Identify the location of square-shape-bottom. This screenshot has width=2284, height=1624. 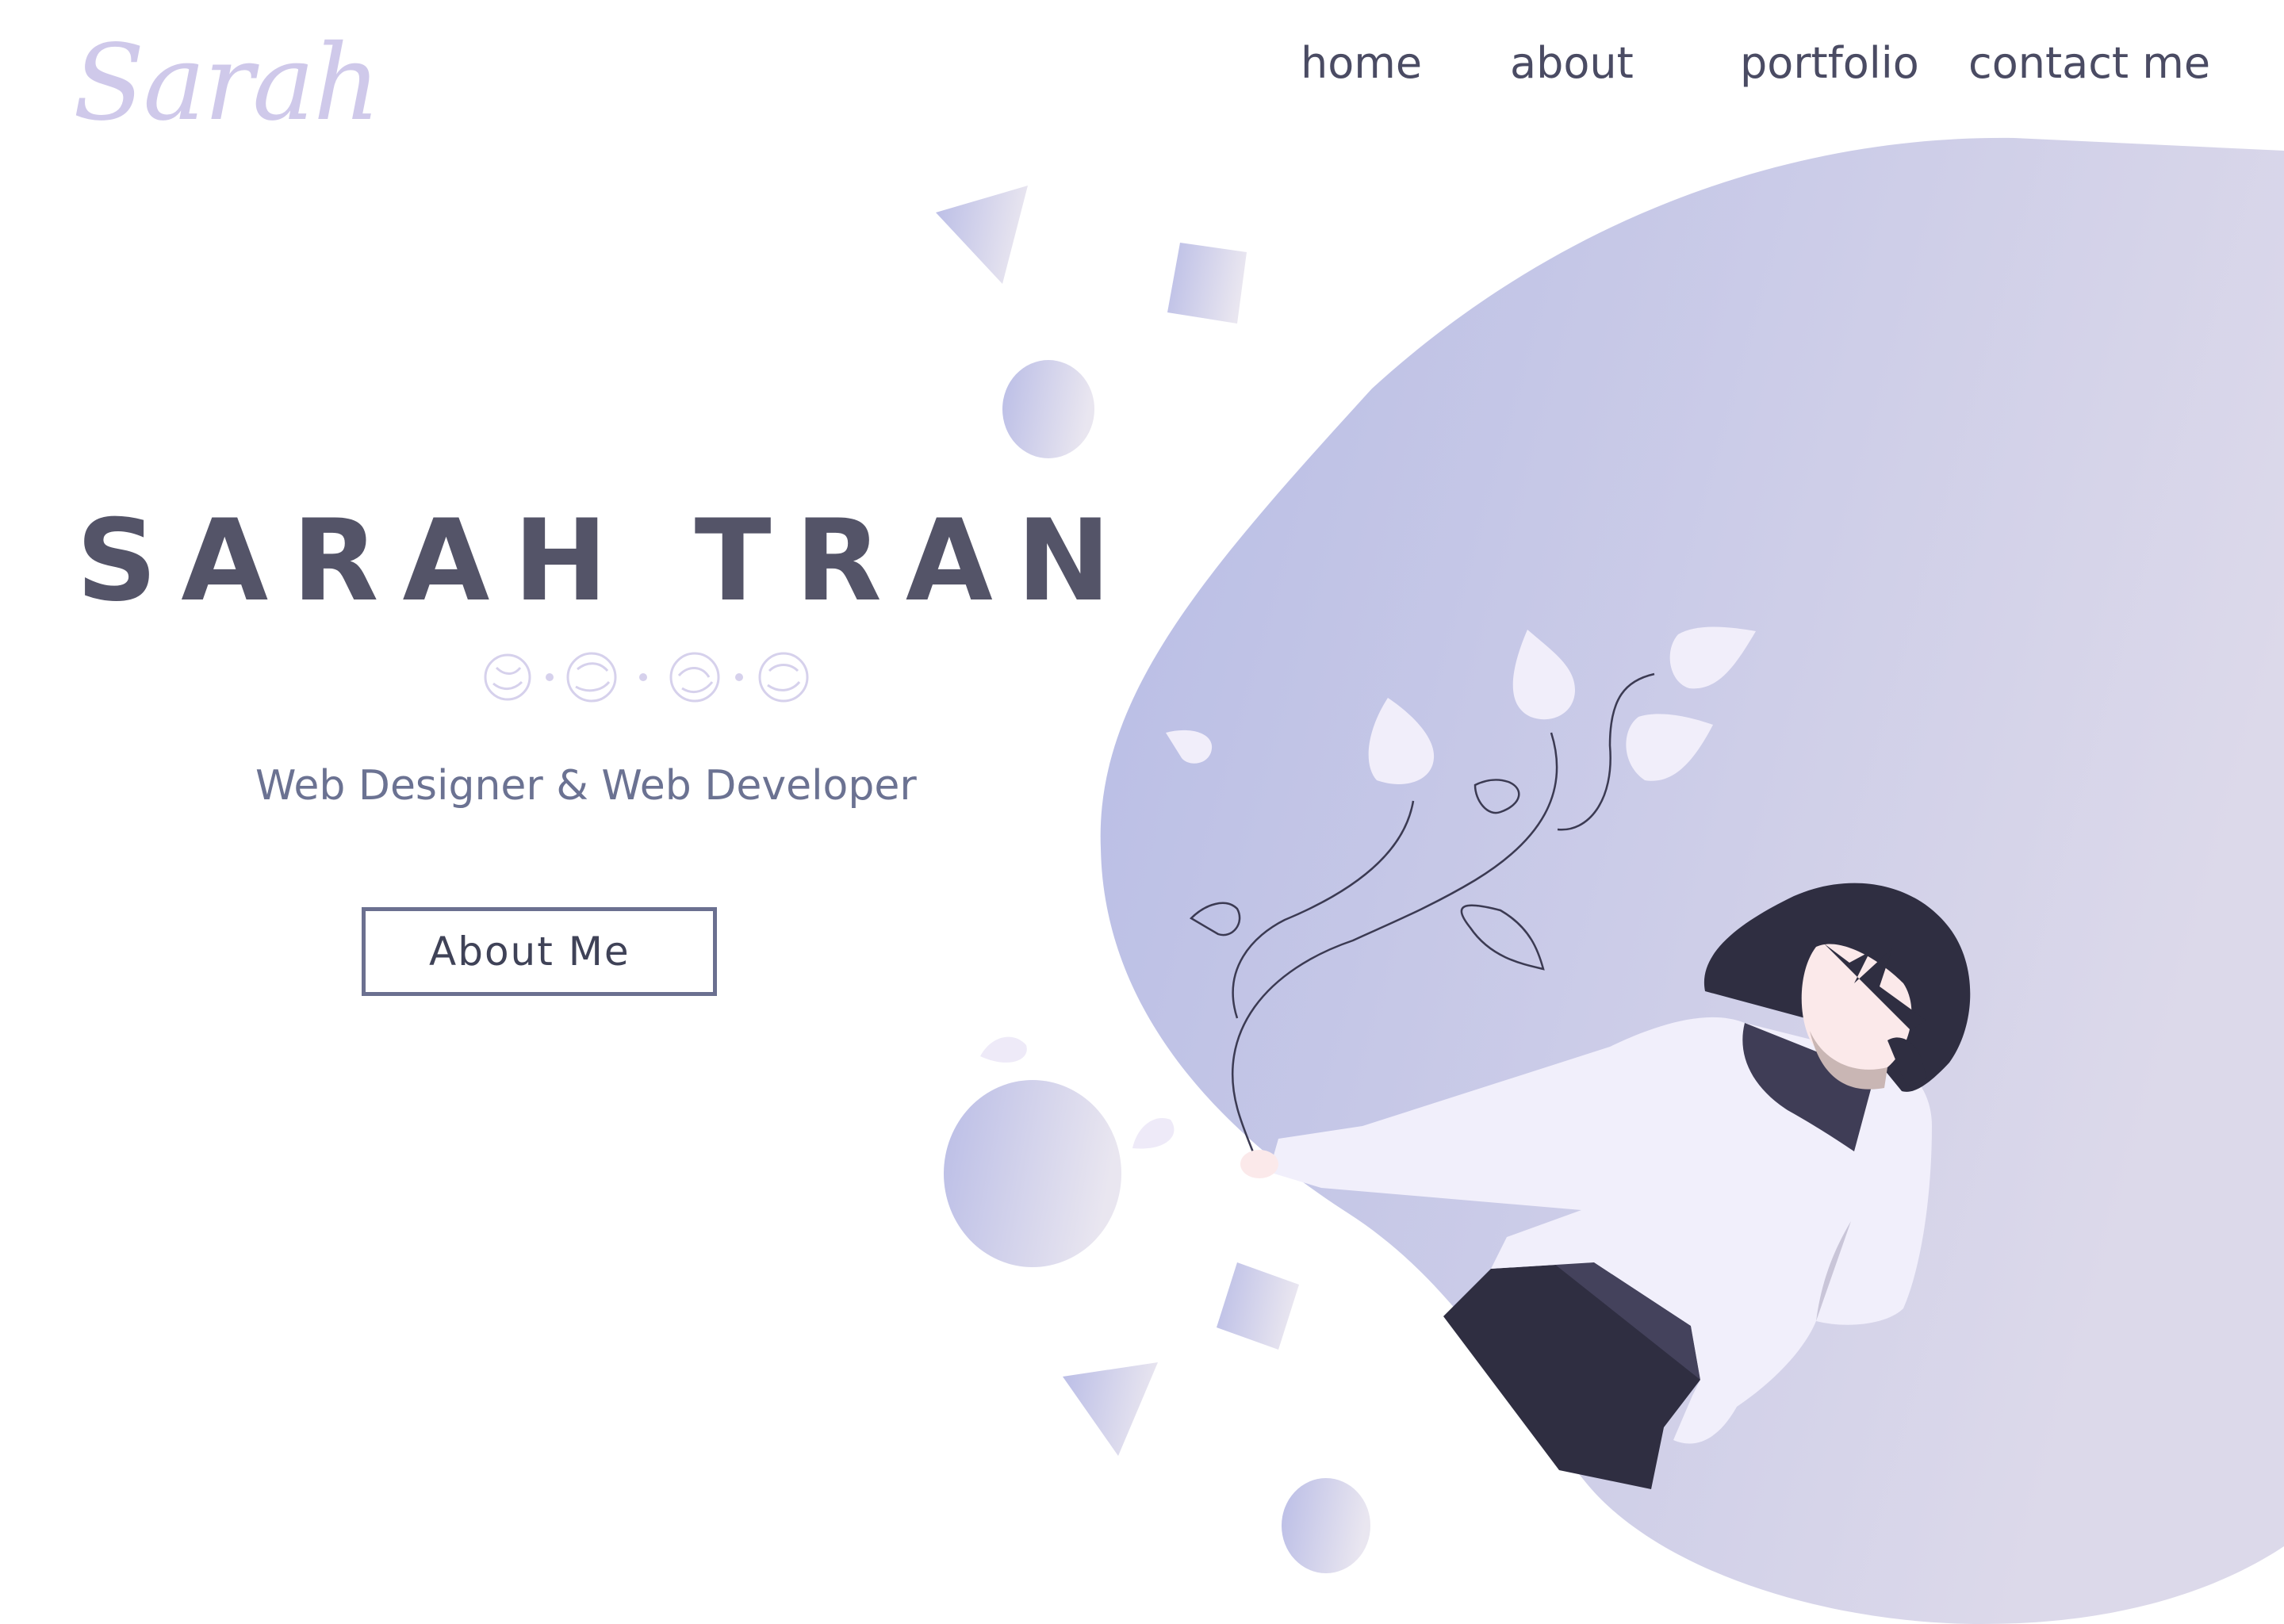
(1258, 1306).